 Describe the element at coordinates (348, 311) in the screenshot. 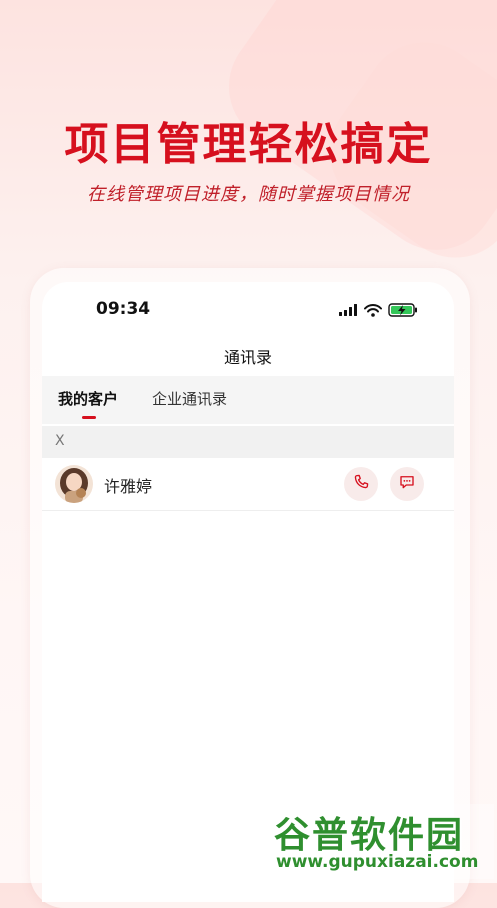

I see `signal-icon` at that location.